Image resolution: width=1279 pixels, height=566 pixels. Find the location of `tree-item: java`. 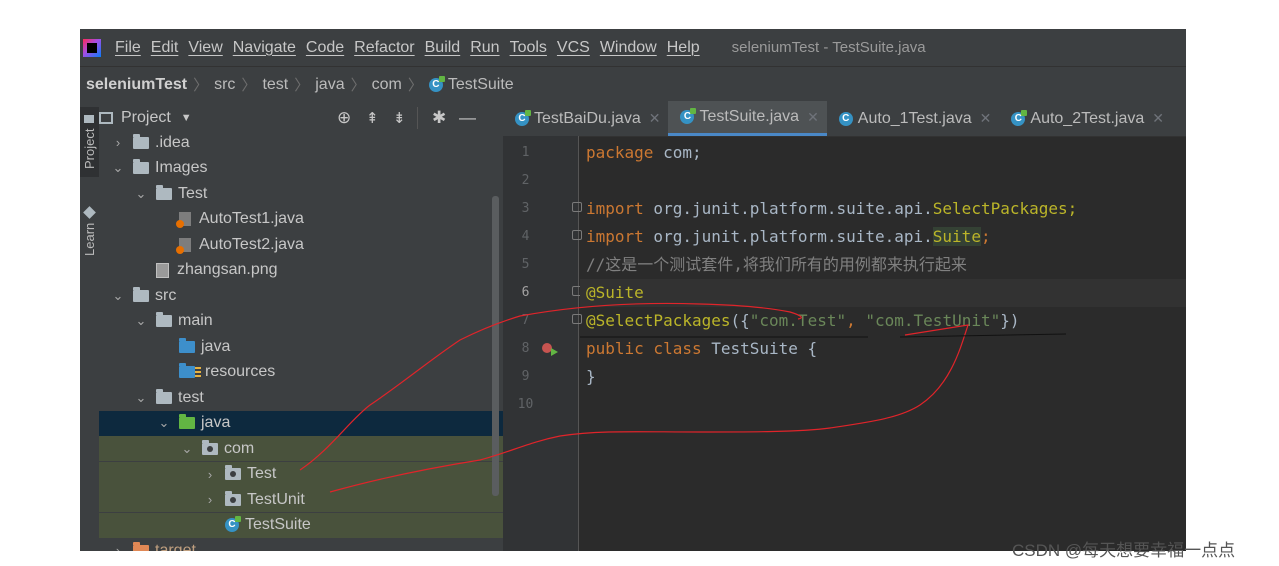

tree-item: java is located at coordinates (301, 346).